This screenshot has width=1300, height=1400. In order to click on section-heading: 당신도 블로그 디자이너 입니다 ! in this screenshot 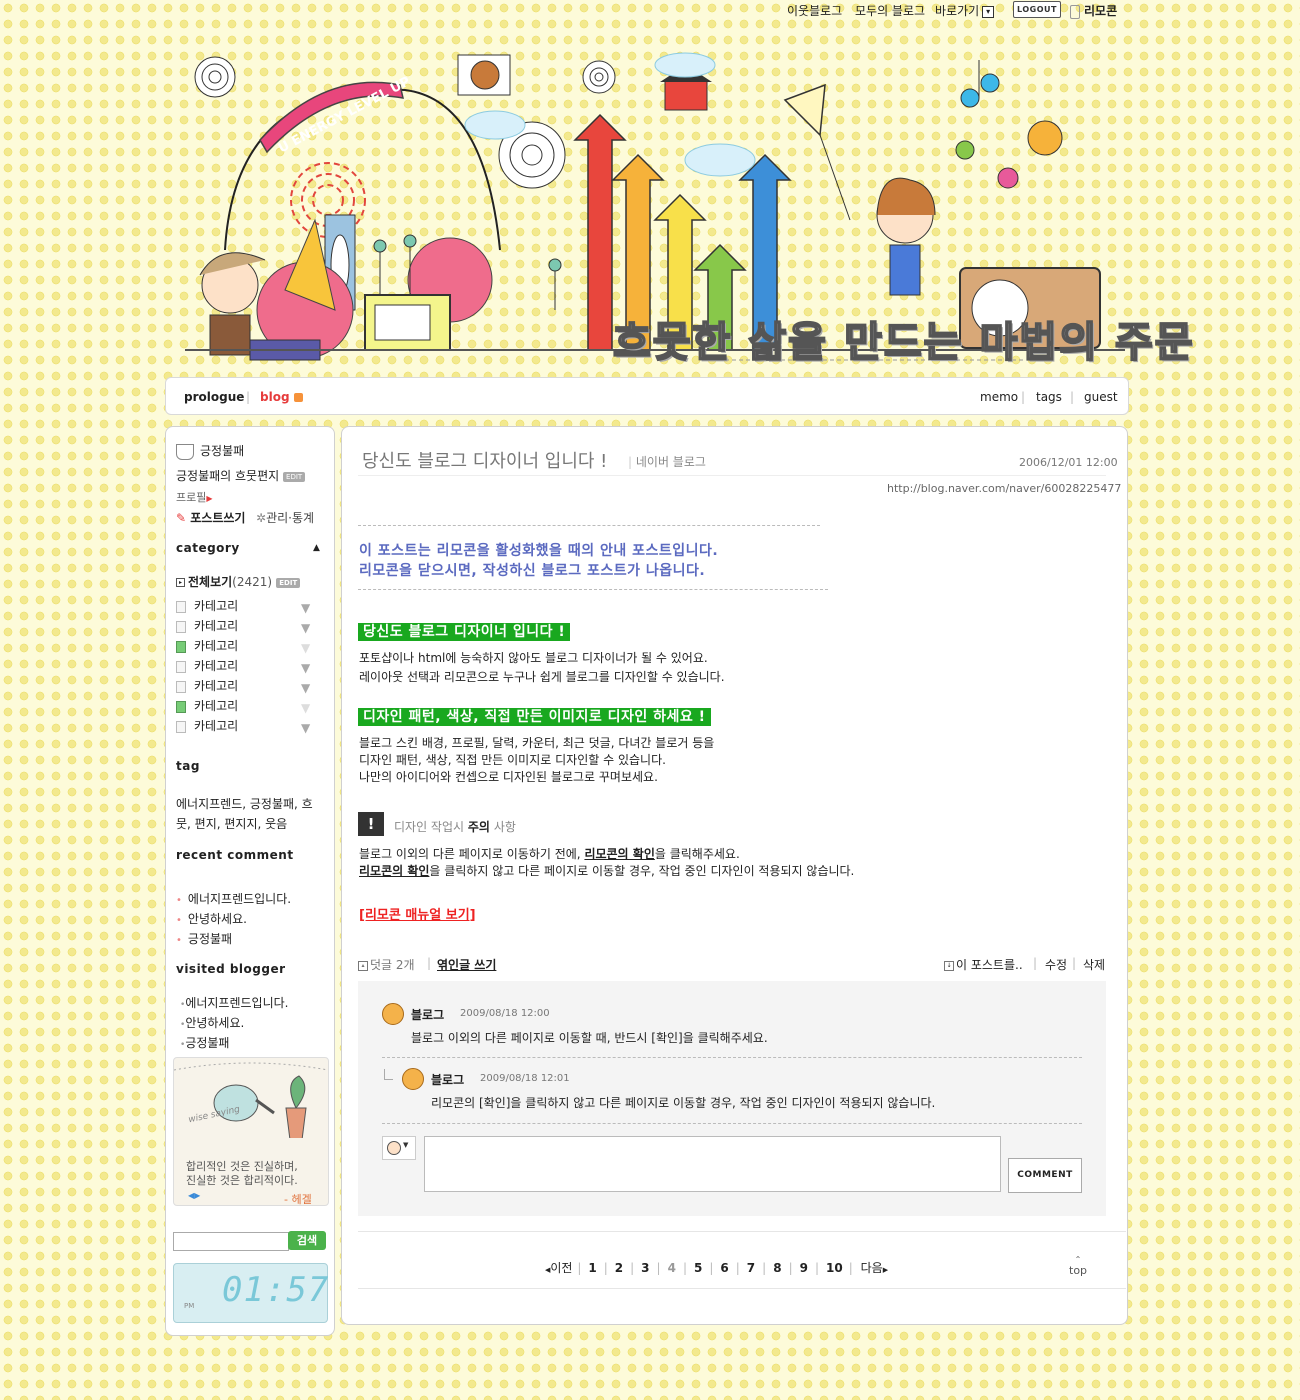, I will do `click(464, 631)`.